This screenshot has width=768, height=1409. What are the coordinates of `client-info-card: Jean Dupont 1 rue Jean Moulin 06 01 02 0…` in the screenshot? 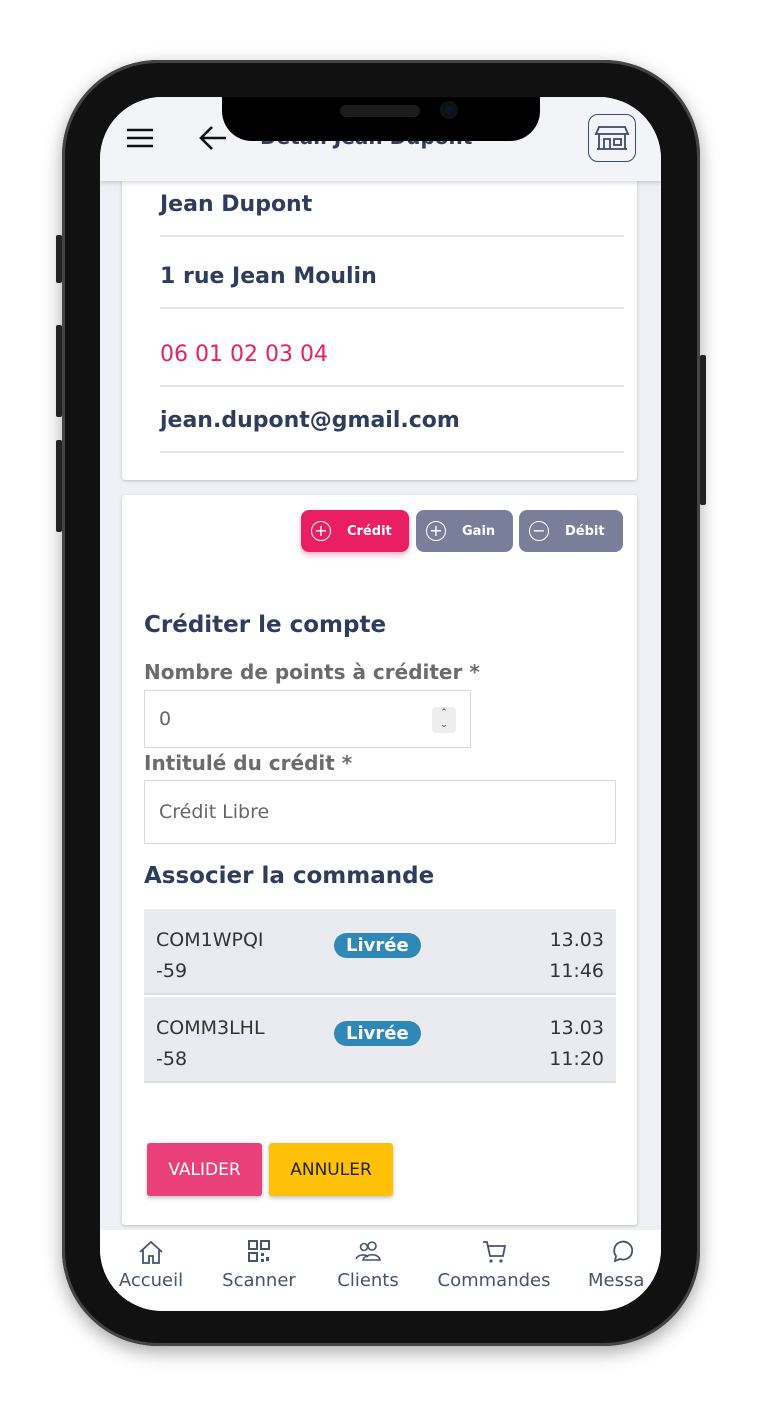 It's located at (379, 323).